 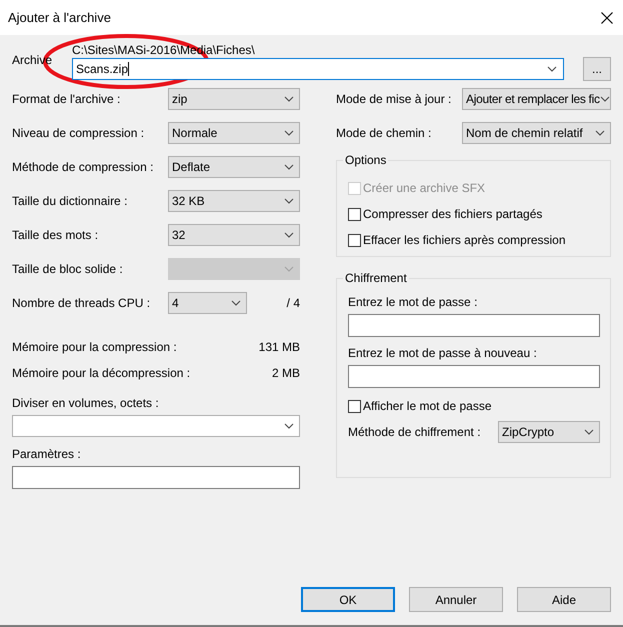 I want to click on dropdown: 32, so click(x=234, y=235).